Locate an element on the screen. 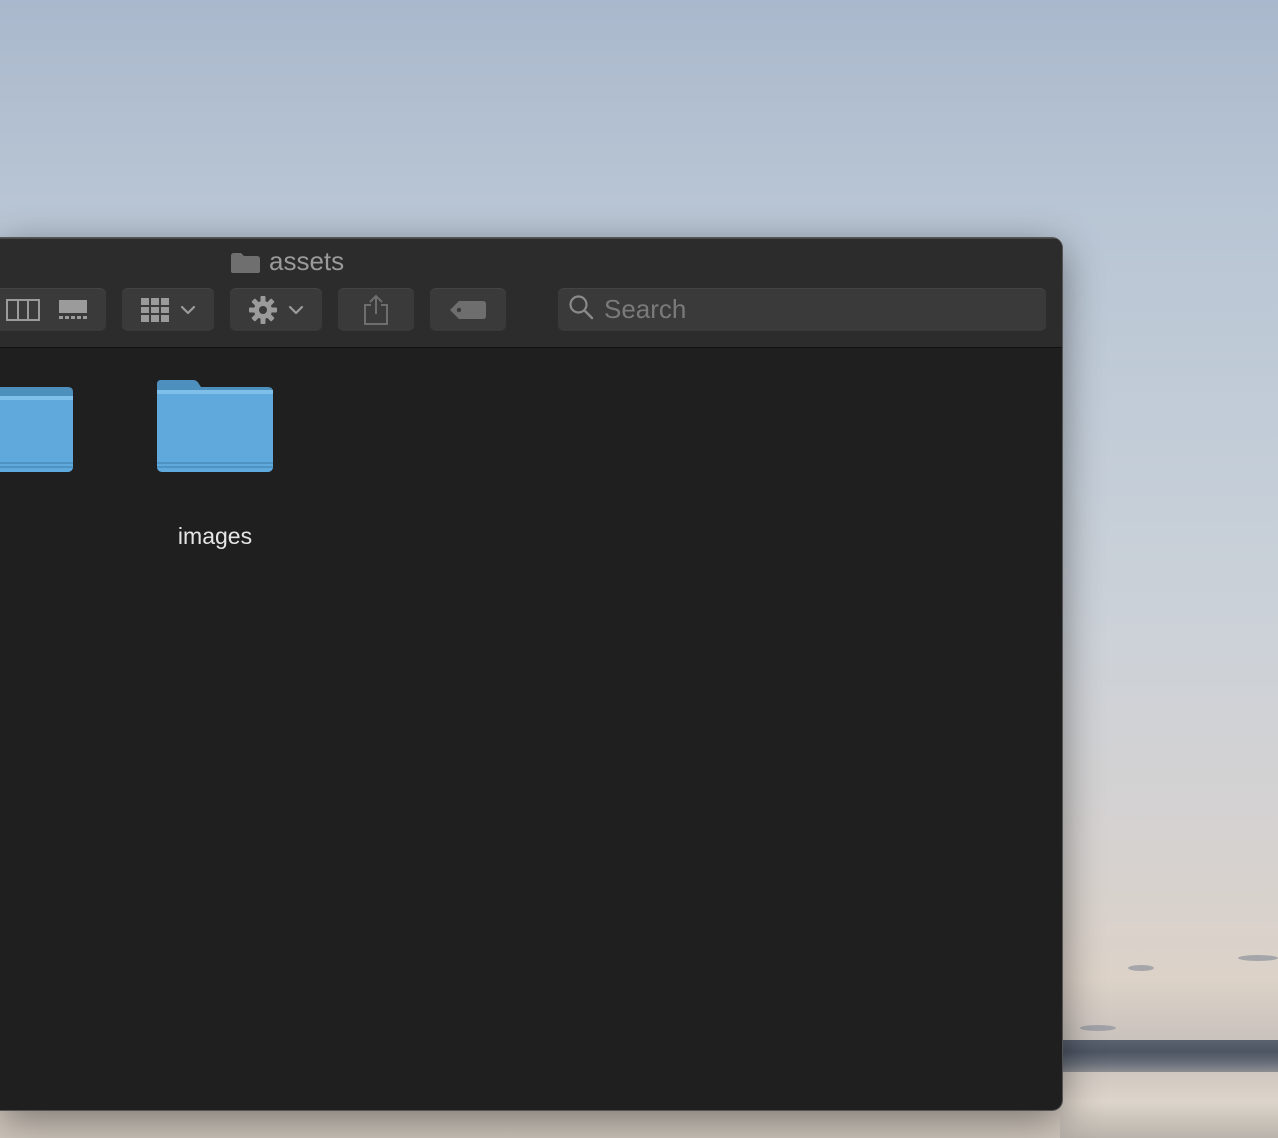 The image size is (1278, 1138). folder-item: images is located at coordinates (215, 464).